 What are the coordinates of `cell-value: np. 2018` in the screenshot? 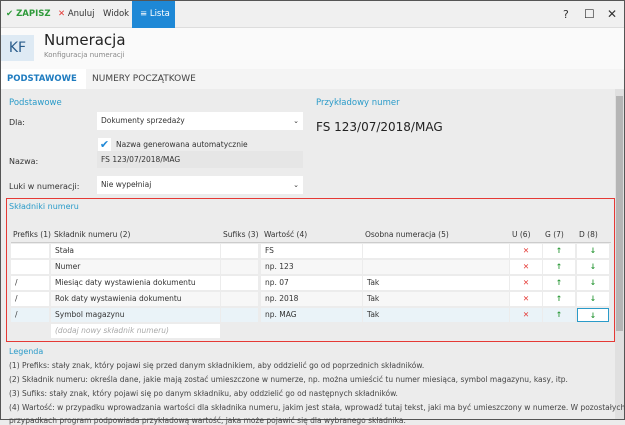 It's located at (311, 299).